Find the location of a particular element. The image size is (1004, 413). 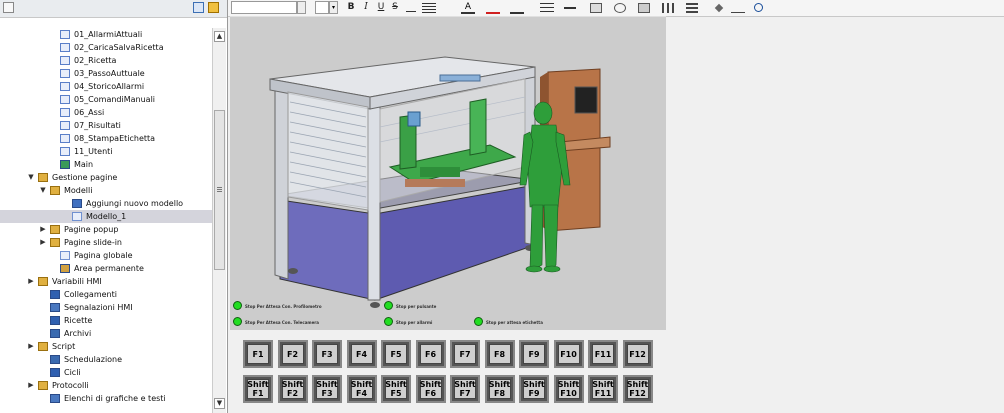

tree-item: 11_Utenti is located at coordinates (106, 151).